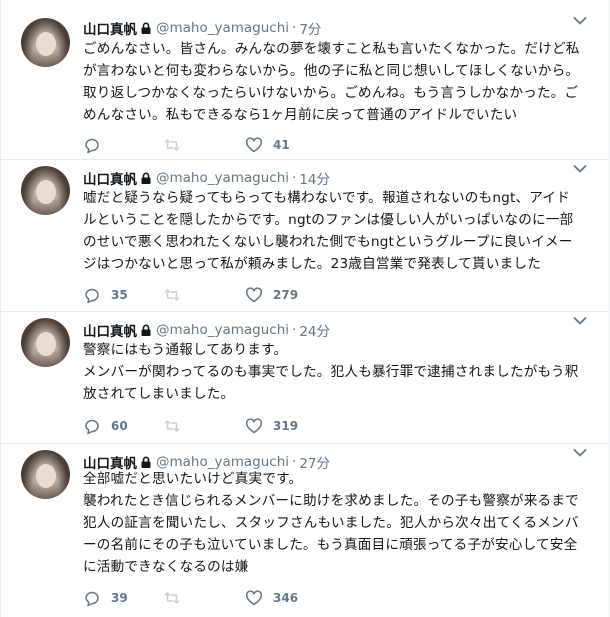 Image resolution: width=610 pixels, height=617 pixels. What do you see at coordinates (105, 426) in the screenshot?
I see `reply-button: 60` at bounding box center [105, 426].